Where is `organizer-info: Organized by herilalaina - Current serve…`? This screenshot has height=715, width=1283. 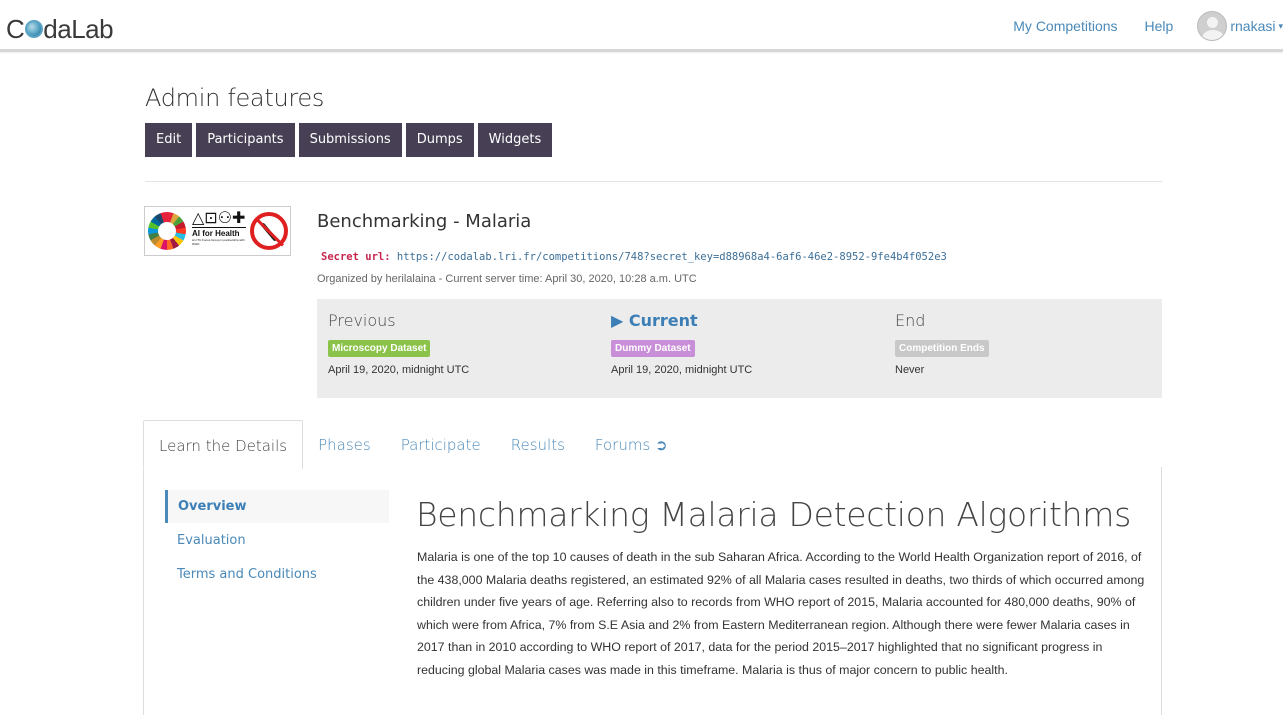
organizer-info: Organized by herilalaina - Current serve… is located at coordinates (507, 279).